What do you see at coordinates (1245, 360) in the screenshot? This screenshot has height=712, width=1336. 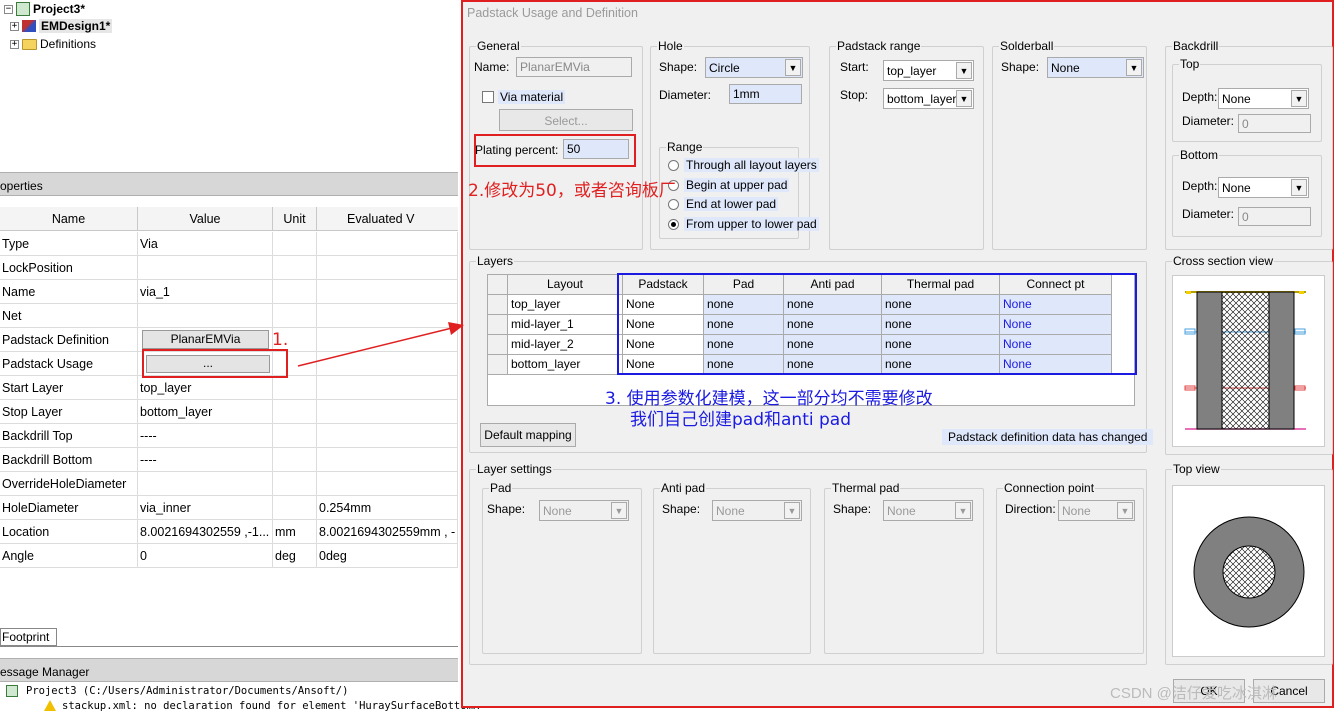 I see `cross-section-drawing` at bounding box center [1245, 360].